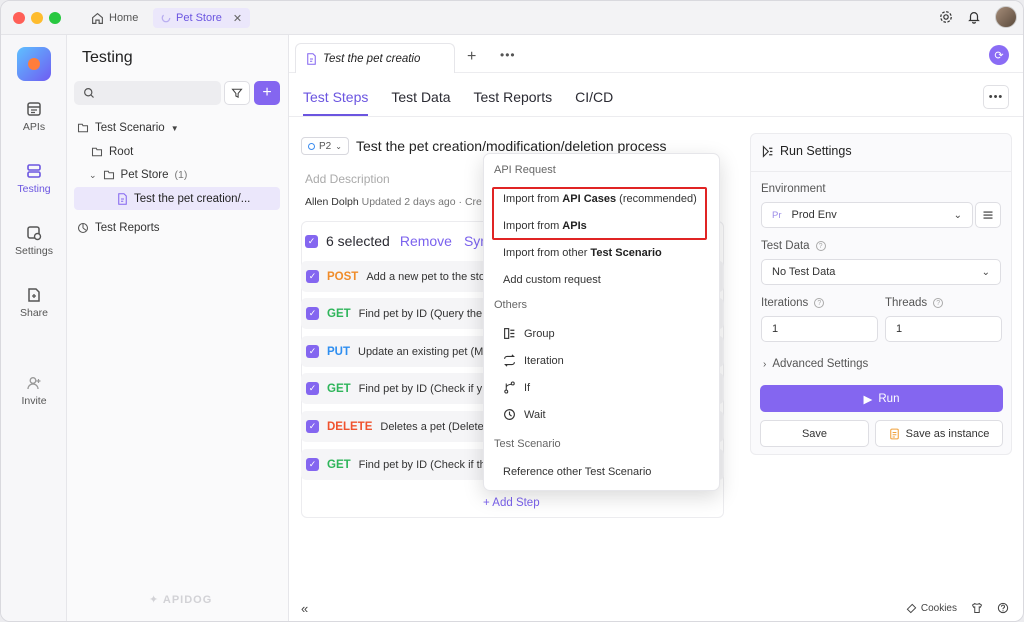 The image size is (1024, 622). Describe the element at coordinates (375, 58) in the screenshot. I see `scenario-doc-tab: Test the pet creatio` at that location.